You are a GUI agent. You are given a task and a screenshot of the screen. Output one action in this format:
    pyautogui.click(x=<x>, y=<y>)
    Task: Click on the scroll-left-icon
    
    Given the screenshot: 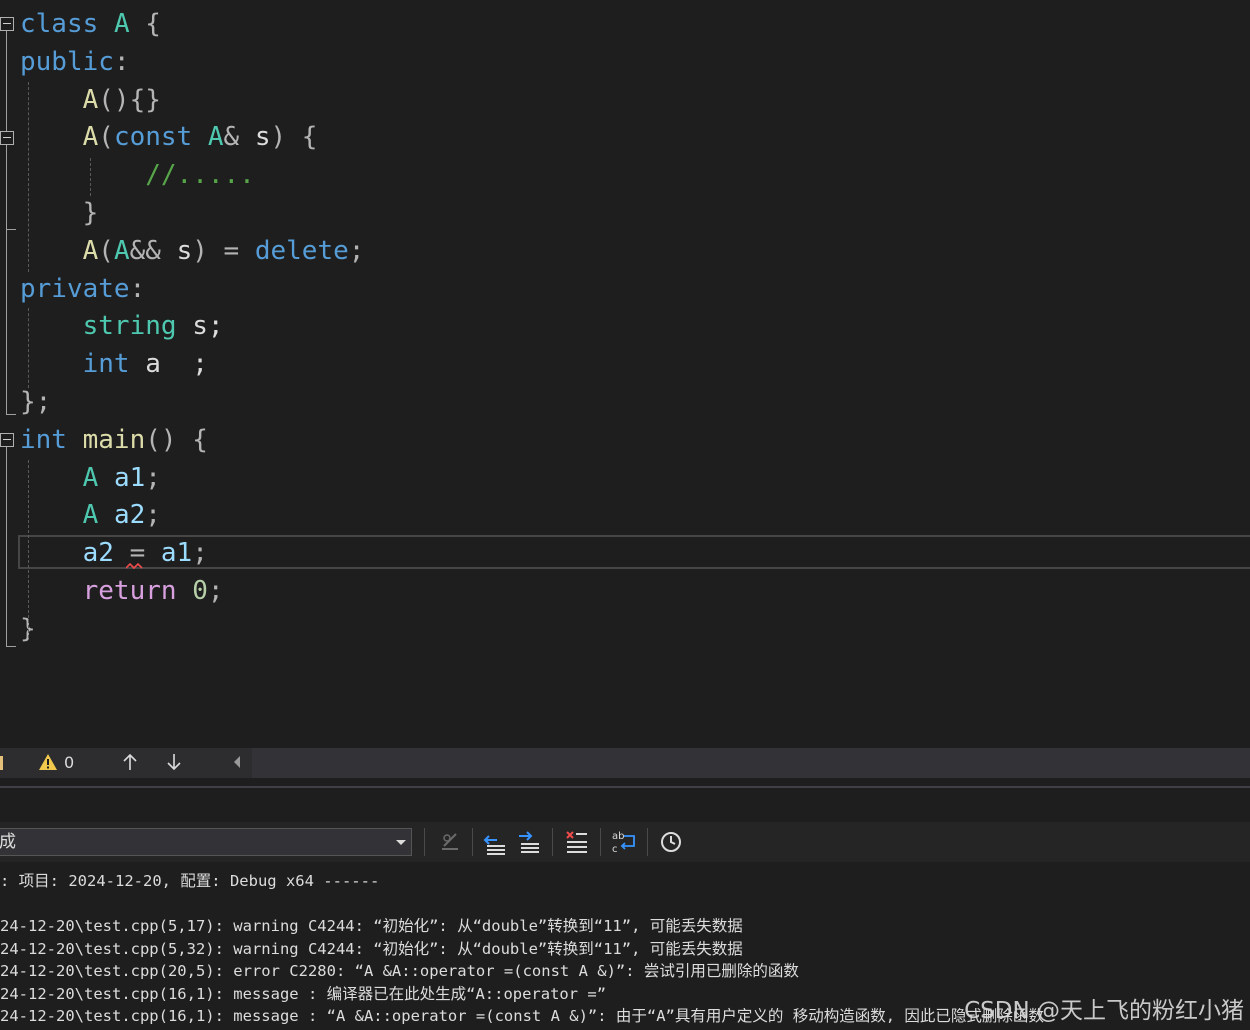 What is the action you would take?
    pyautogui.click(x=237, y=763)
    